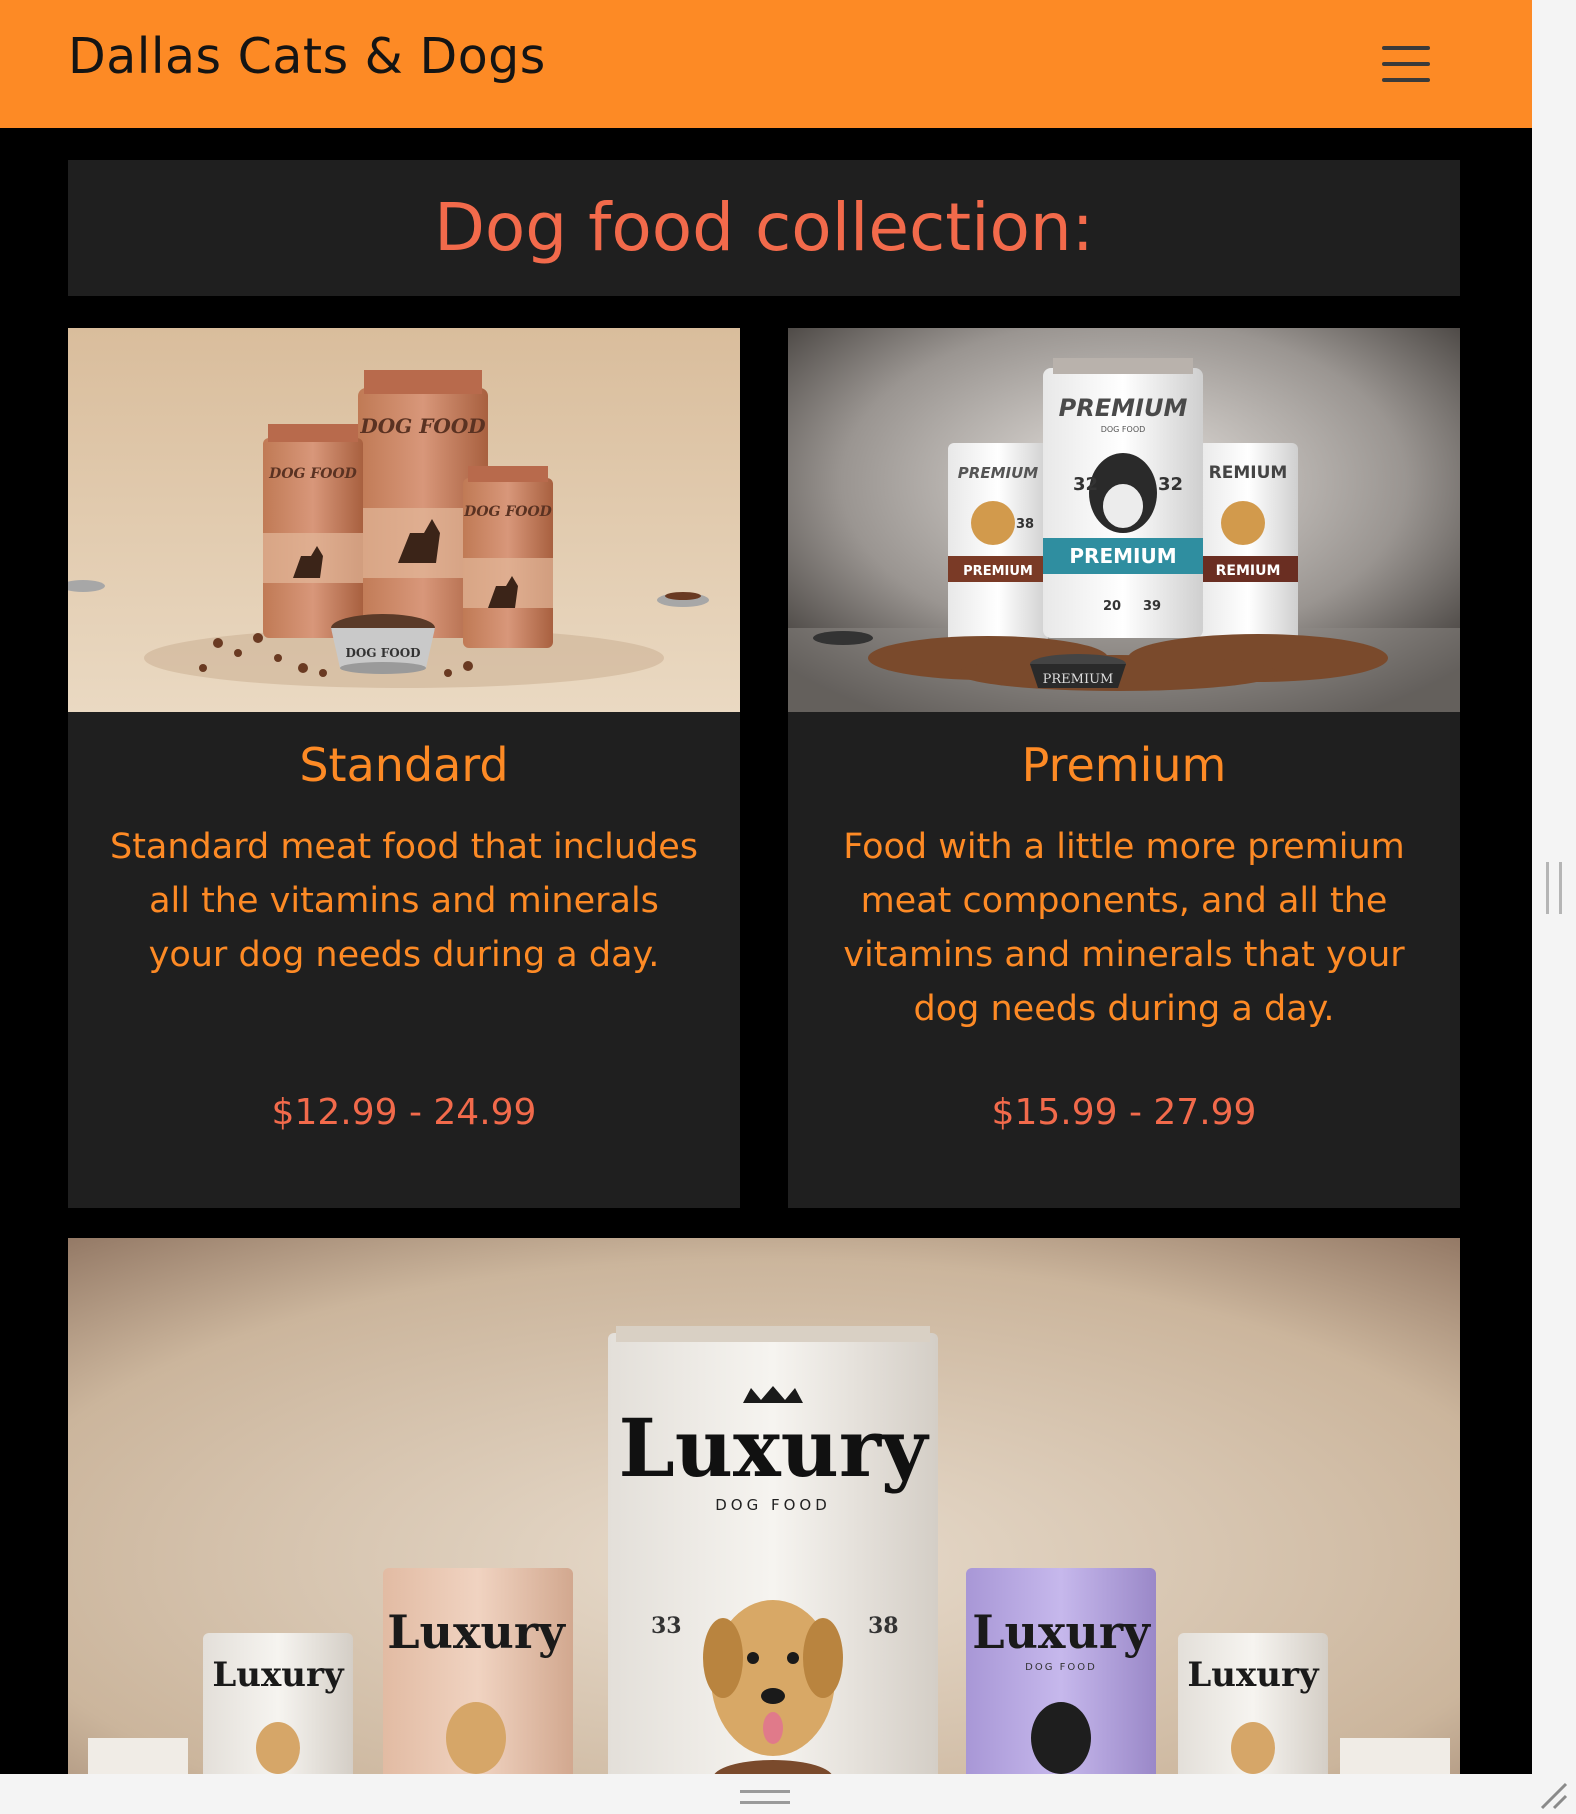 Image resolution: width=1576 pixels, height=1814 pixels. I want to click on luxury-center-sub: DOG FOOD, so click(773, 1505).